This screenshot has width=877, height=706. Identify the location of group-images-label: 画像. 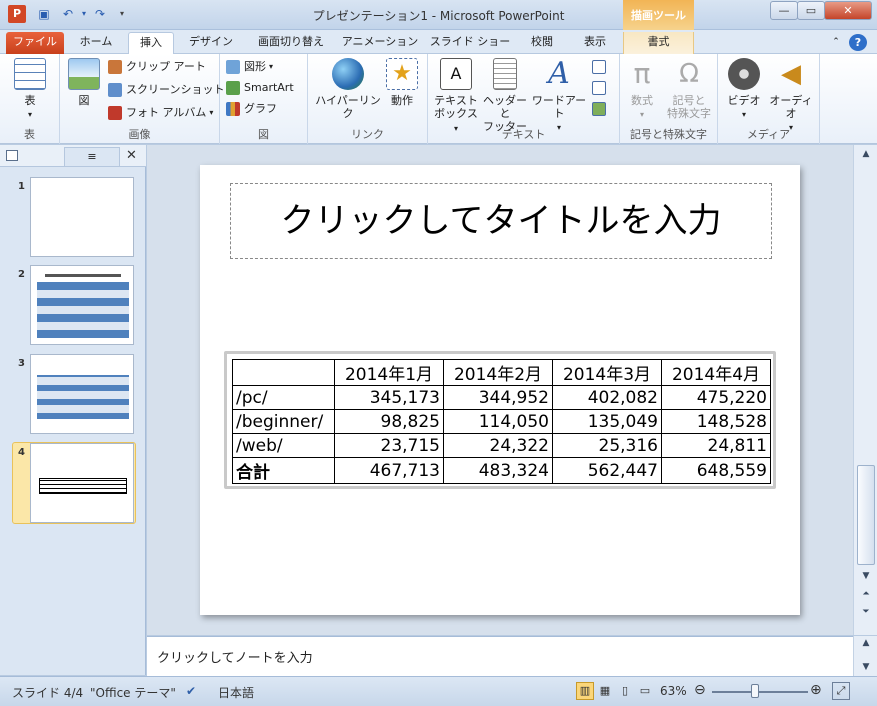
(139, 134).